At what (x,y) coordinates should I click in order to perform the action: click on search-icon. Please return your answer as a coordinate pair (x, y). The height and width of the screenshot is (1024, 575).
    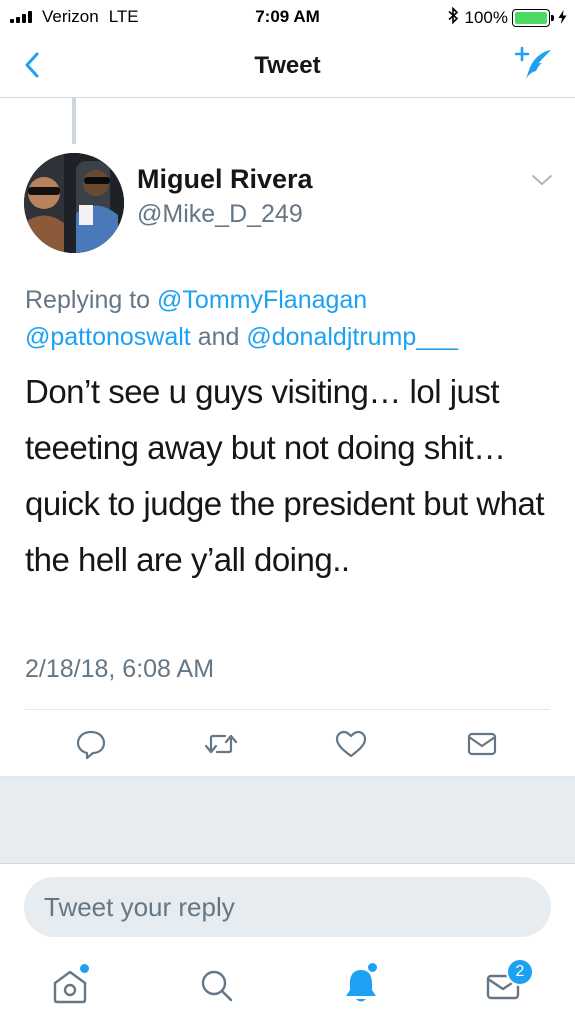
    Looking at the image, I should click on (217, 985).